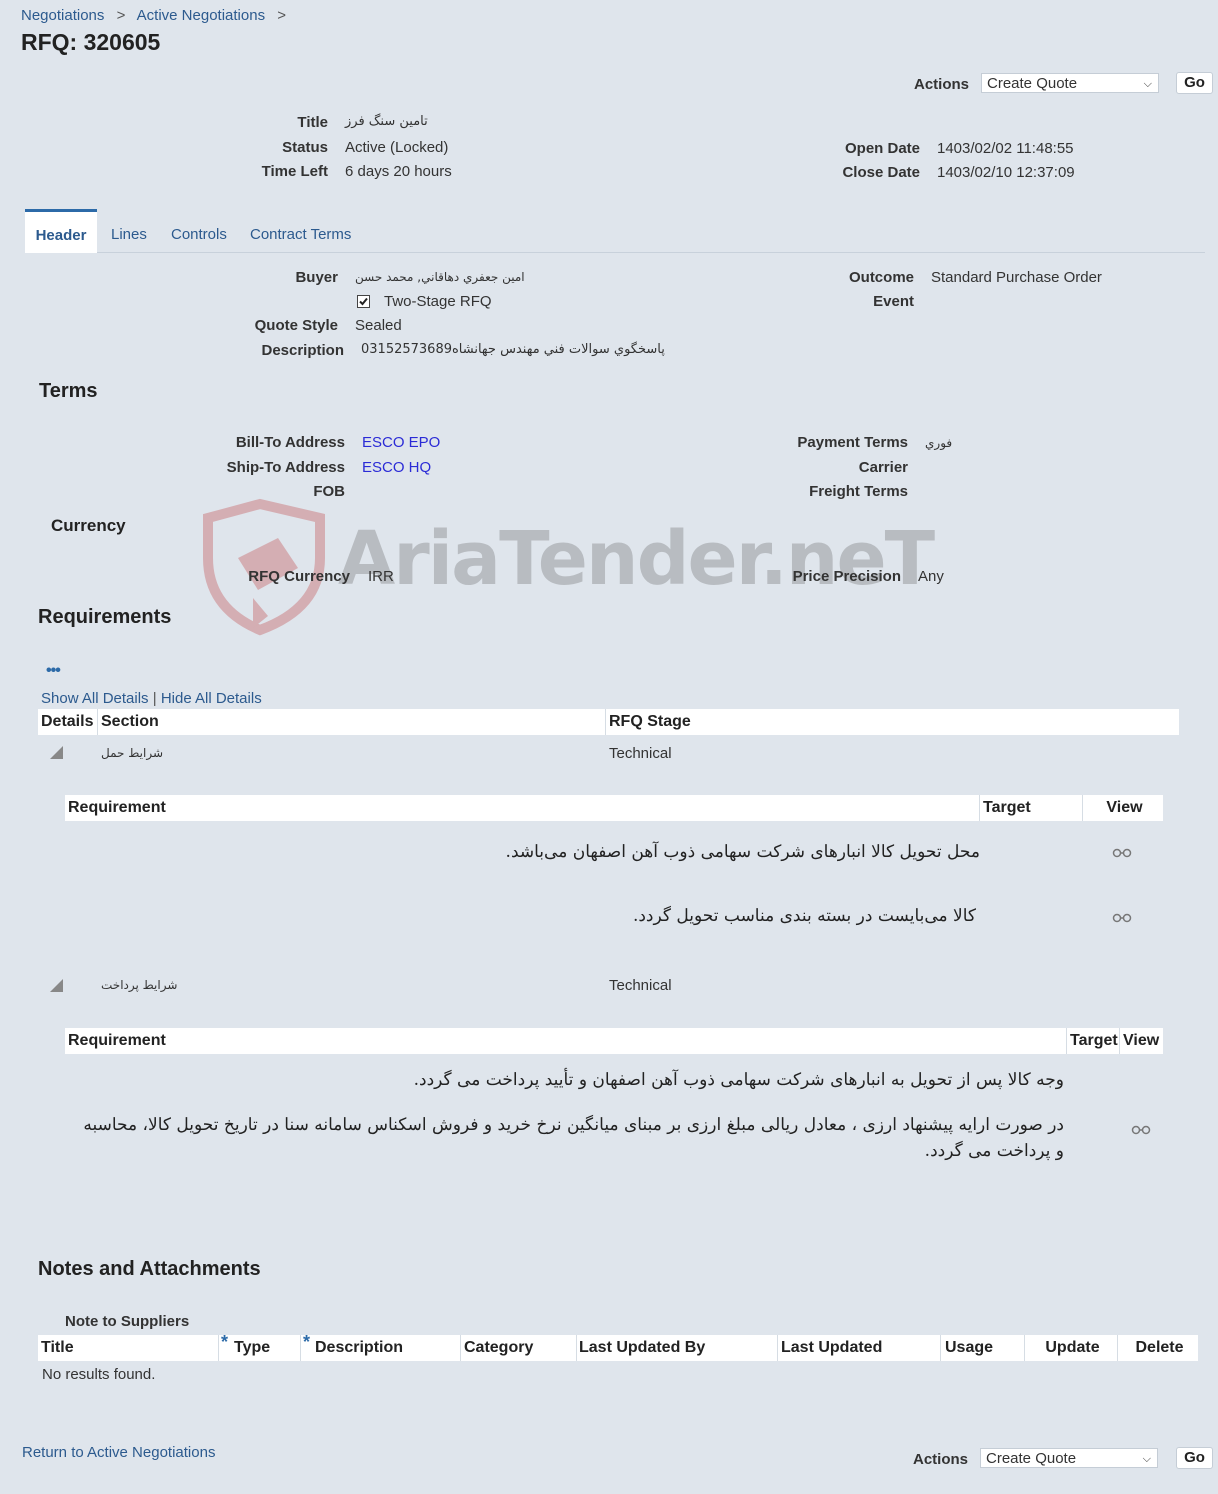  Describe the element at coordinates (882, 148) in the screenshot. I see `open-date-label: Open Date` at that location.